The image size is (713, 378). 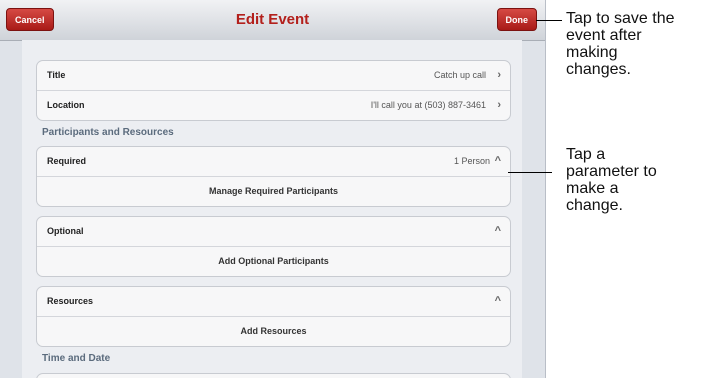 I want to click on parameter-callout-text: Tap a parameter to make a change., so click(x=611, y=180).